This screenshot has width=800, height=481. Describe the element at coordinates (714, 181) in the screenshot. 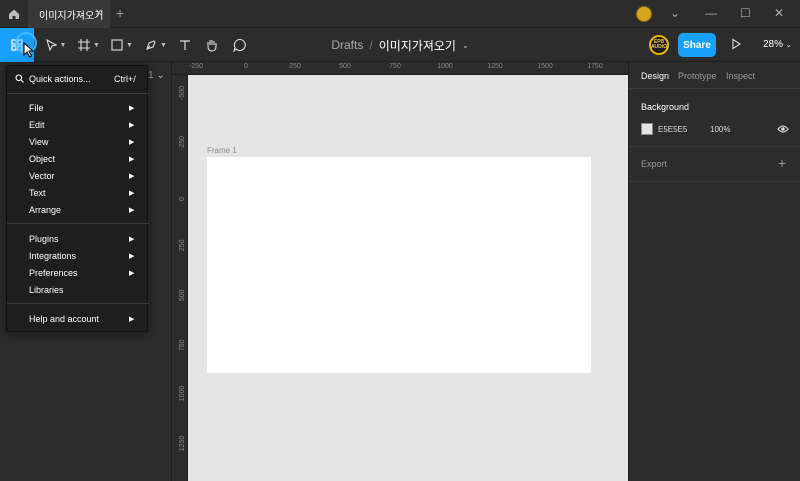

I see `divider` at that location.